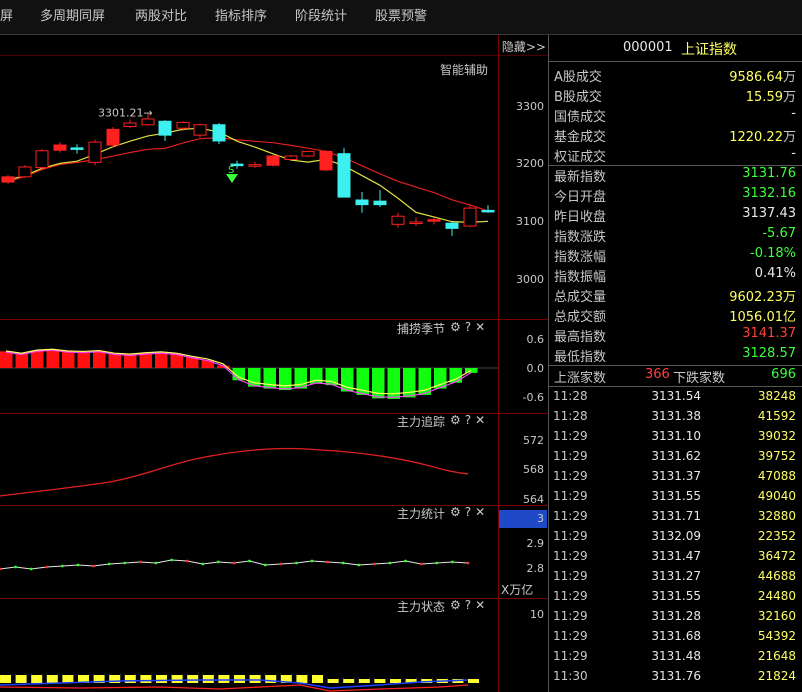  I want to click on stock-header: 000001 上证指数, so click(675, 48).